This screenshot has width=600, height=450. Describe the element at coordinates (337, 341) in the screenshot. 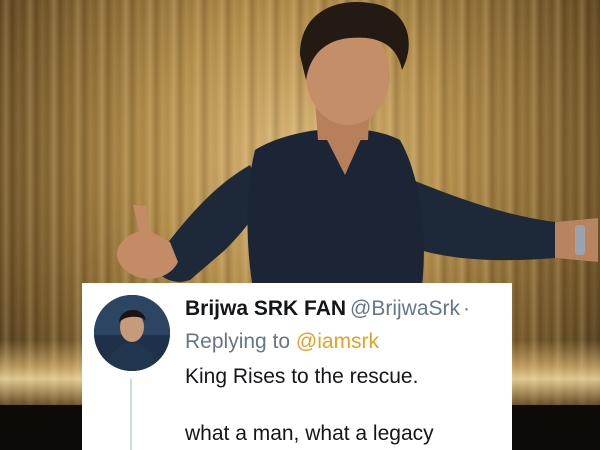

I see `reply-mention-link: @iamsrk` at that location.